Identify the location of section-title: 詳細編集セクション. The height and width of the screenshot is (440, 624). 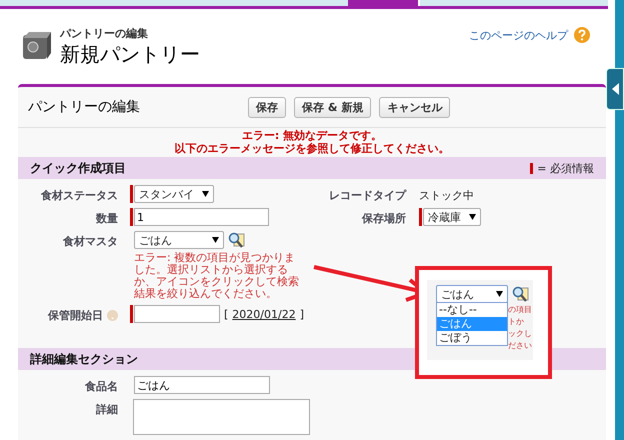
(84, 359).